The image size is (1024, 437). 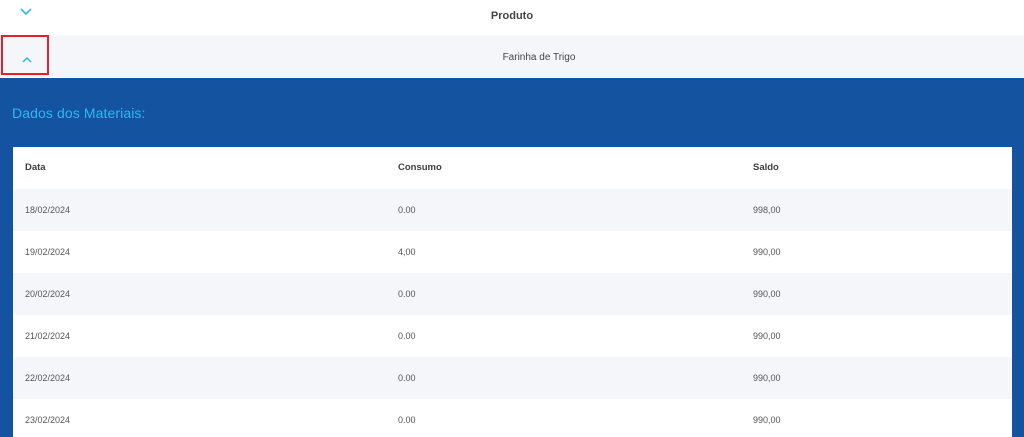 I want to click on table-row: 22/02/2024 0.00 990,00, so click(x=512, y=378).